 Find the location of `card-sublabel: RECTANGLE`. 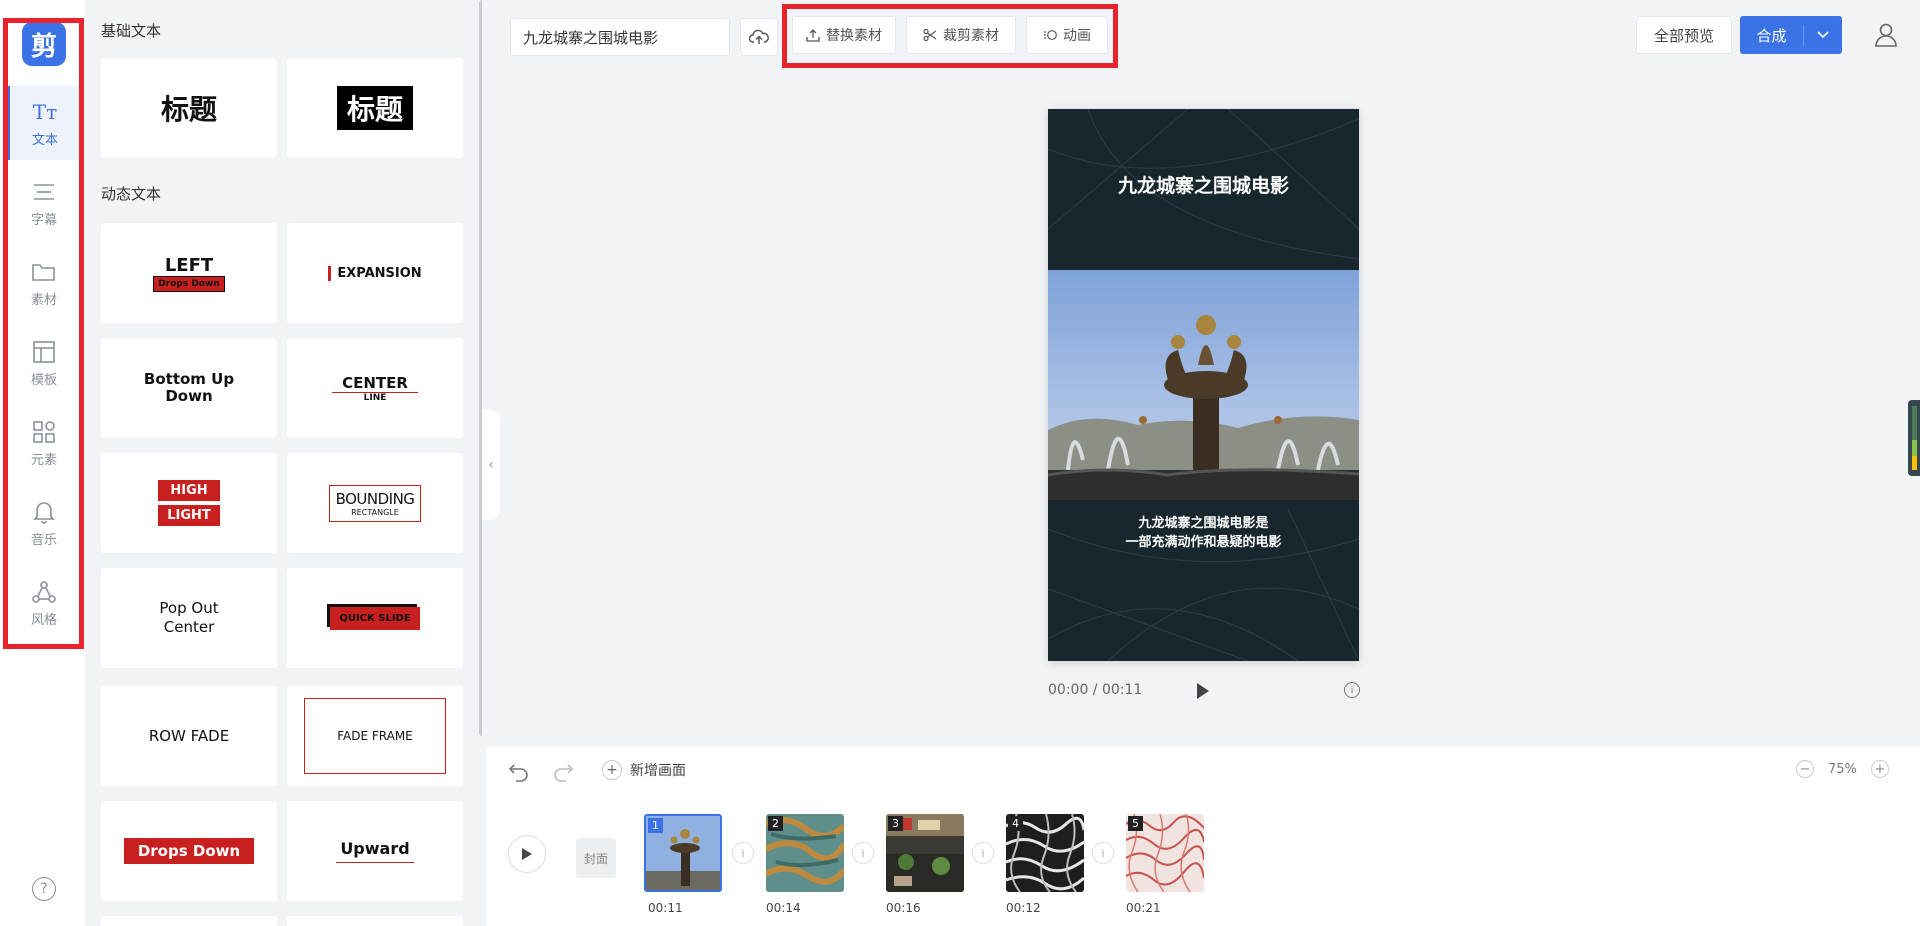

card-sublabel: RECTANGLE is located at coordinates (375, 512).